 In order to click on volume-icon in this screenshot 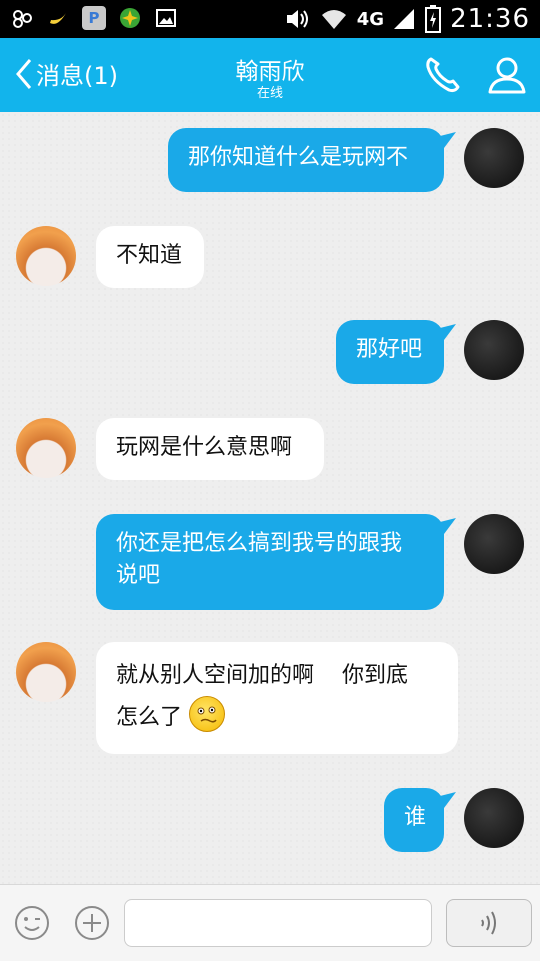, I will do `click(297, 19)`.